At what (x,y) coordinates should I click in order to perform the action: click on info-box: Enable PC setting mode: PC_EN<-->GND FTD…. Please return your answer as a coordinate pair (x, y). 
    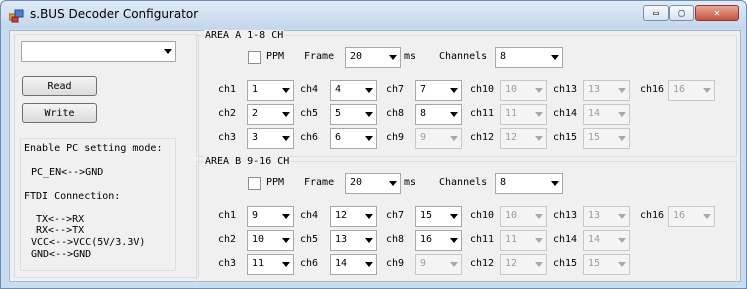
    Looking at the image, I should click on (98, 204).